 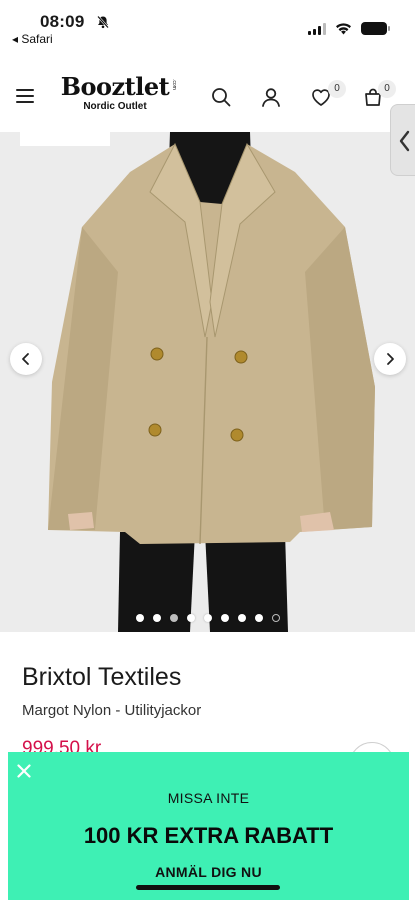 I want to click on carousel-next-button, so click(x=390, y=359).